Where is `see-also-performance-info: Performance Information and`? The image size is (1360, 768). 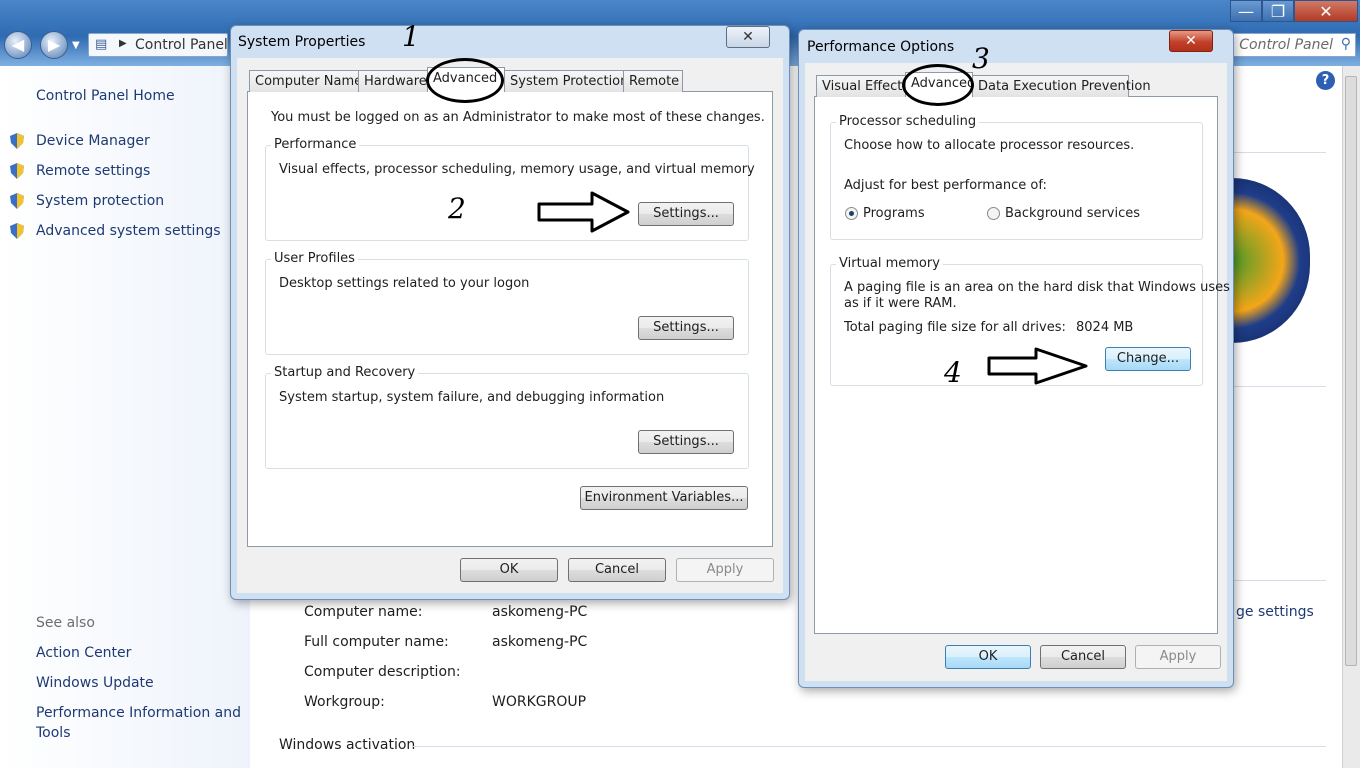
see-also-performance-info: Performance Information and is located at coordinates (138, 713).